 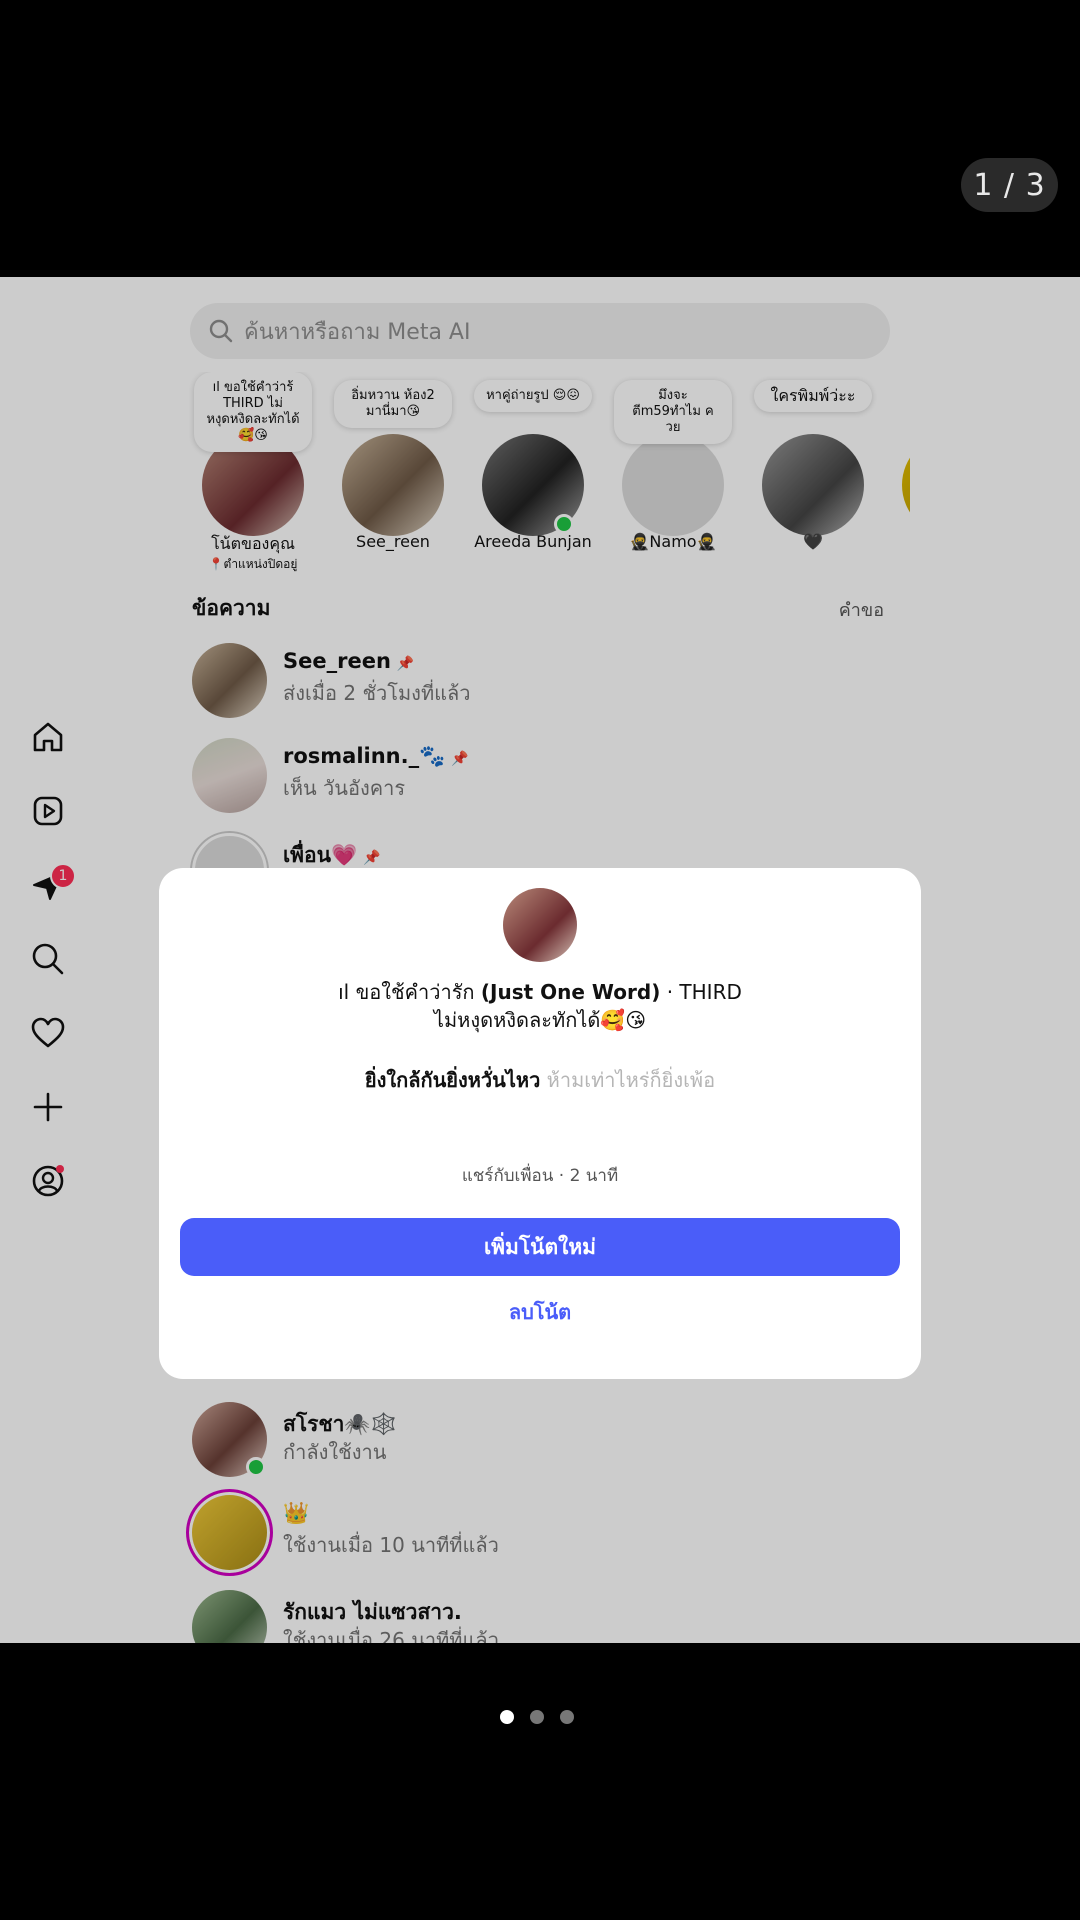 I want to click on note-text: ไม่หงุดหงิดละทักได้🥰😘, so click(x=540, y=1020).